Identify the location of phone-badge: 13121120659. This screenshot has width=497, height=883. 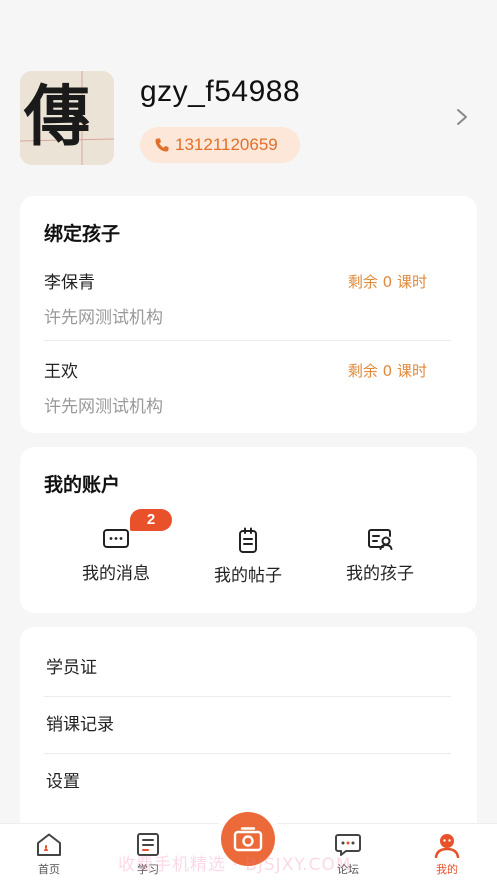
(220, 144).